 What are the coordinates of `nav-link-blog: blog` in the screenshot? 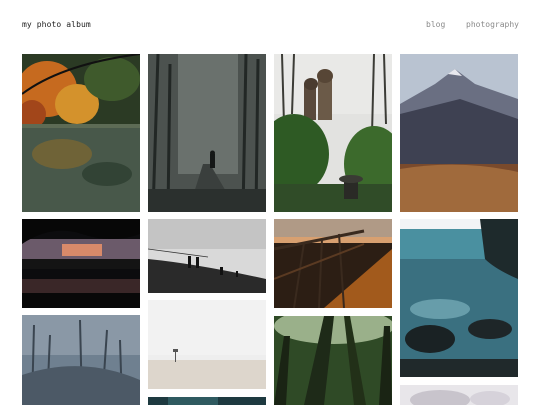 It's located at (435, 24).